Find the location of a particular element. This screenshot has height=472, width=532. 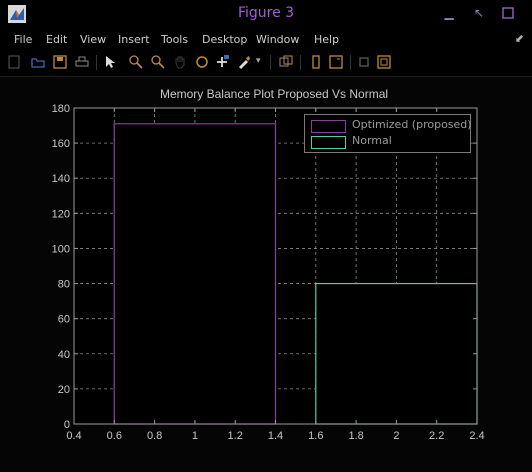

maximize-icon: ↖ is located at coordinates (479, 13).